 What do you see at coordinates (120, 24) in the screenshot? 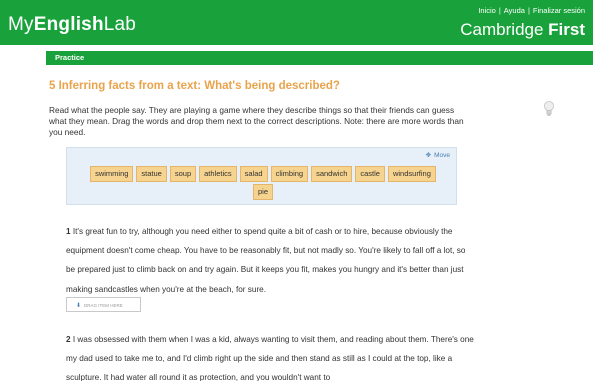
I see `logo-lab: Lab` at bounding box center [120, 24].